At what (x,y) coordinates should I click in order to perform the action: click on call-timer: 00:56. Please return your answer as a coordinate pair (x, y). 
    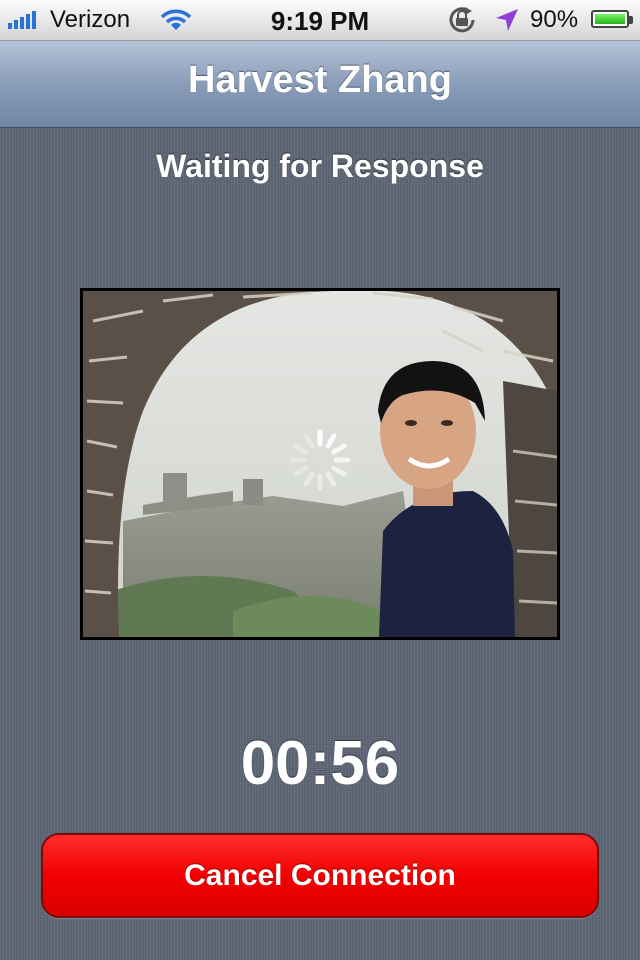
    Looking at the image, I should click on (320, 763).